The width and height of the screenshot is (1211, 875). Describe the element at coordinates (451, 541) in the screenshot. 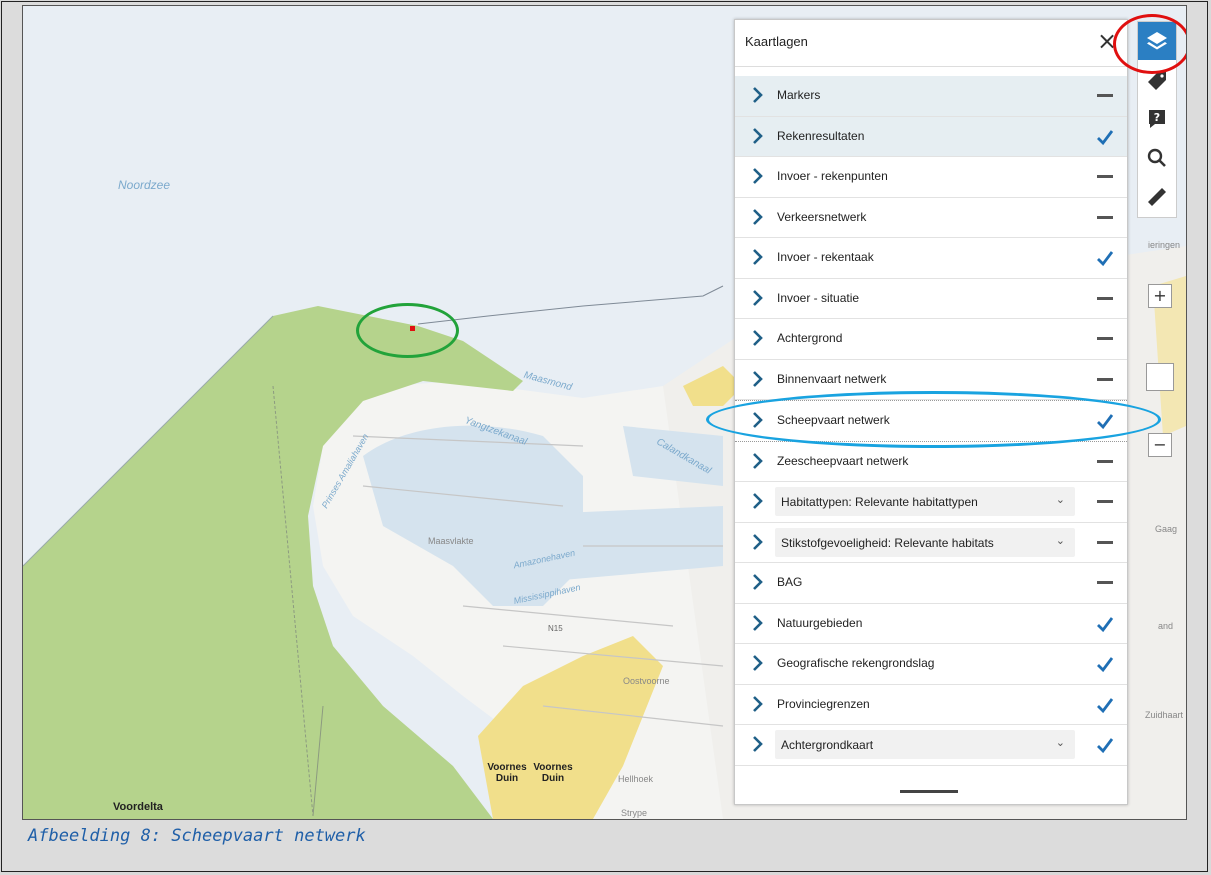

I see `map-label-maasvlakte: Maasvlakte` at that location.